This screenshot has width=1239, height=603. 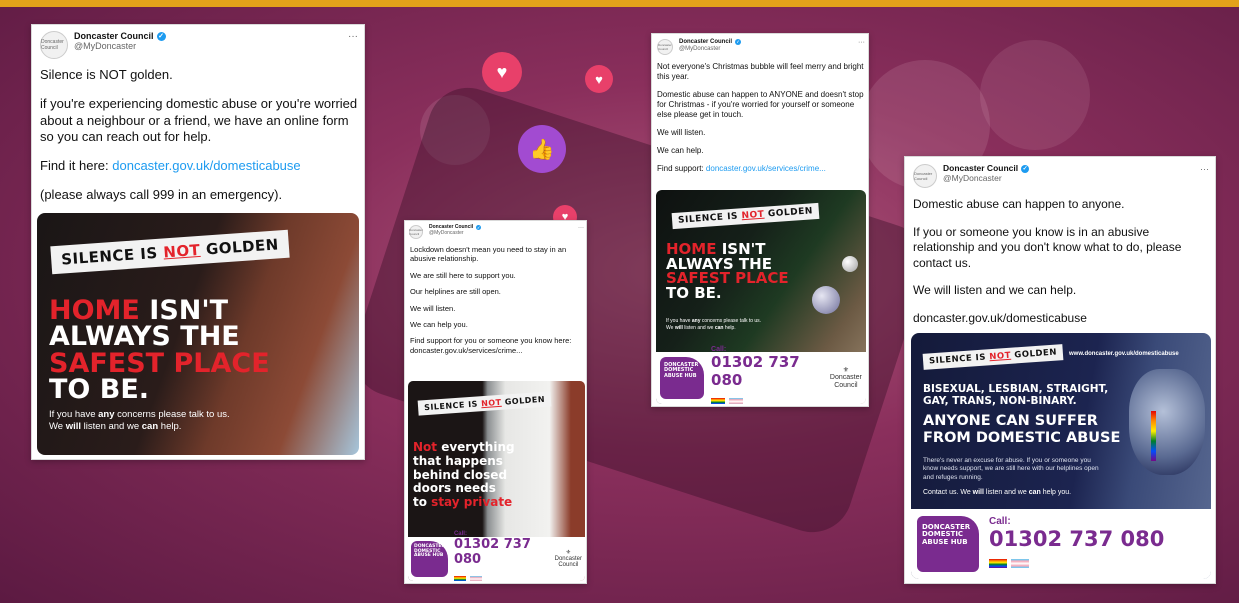 What do you see at coordinates (439, 324) in the screenshot?
I see `tweet-text: We can help you.` at bounding box center [439, 324].